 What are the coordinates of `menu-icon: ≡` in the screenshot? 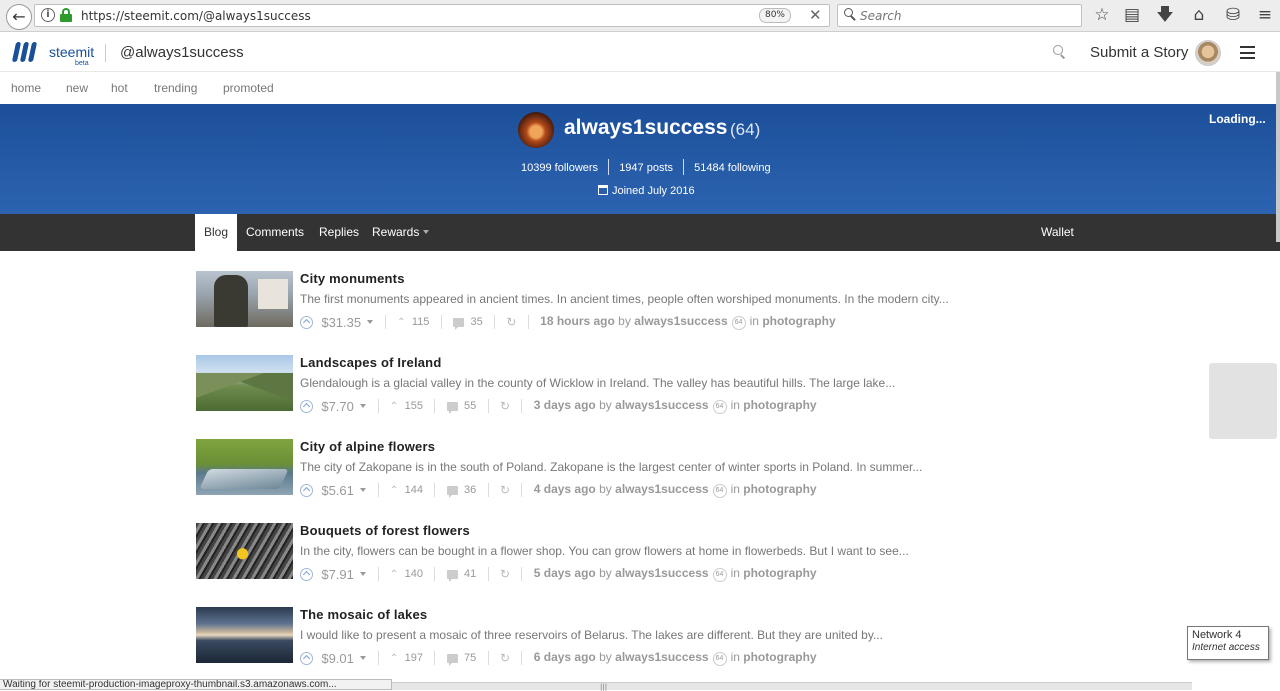 It's located at (1265, 15).